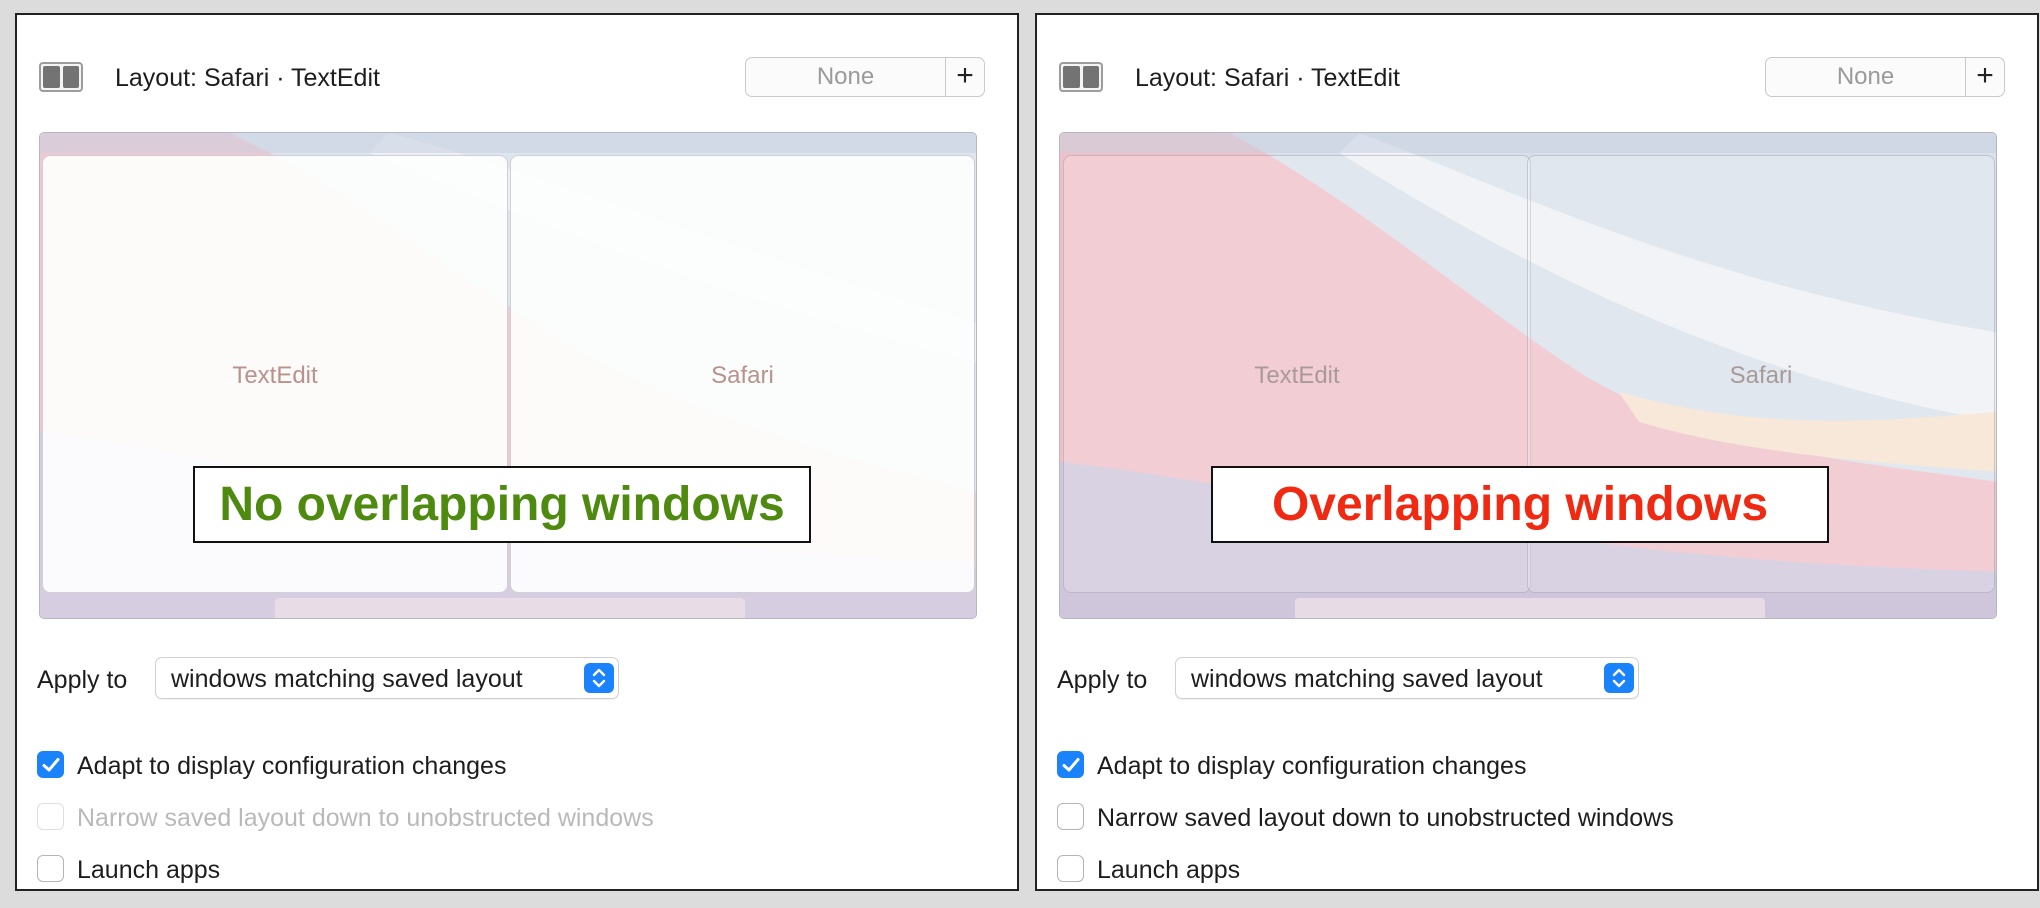  I want to click on callout-label: No overlapping windows, so click(502, 504).